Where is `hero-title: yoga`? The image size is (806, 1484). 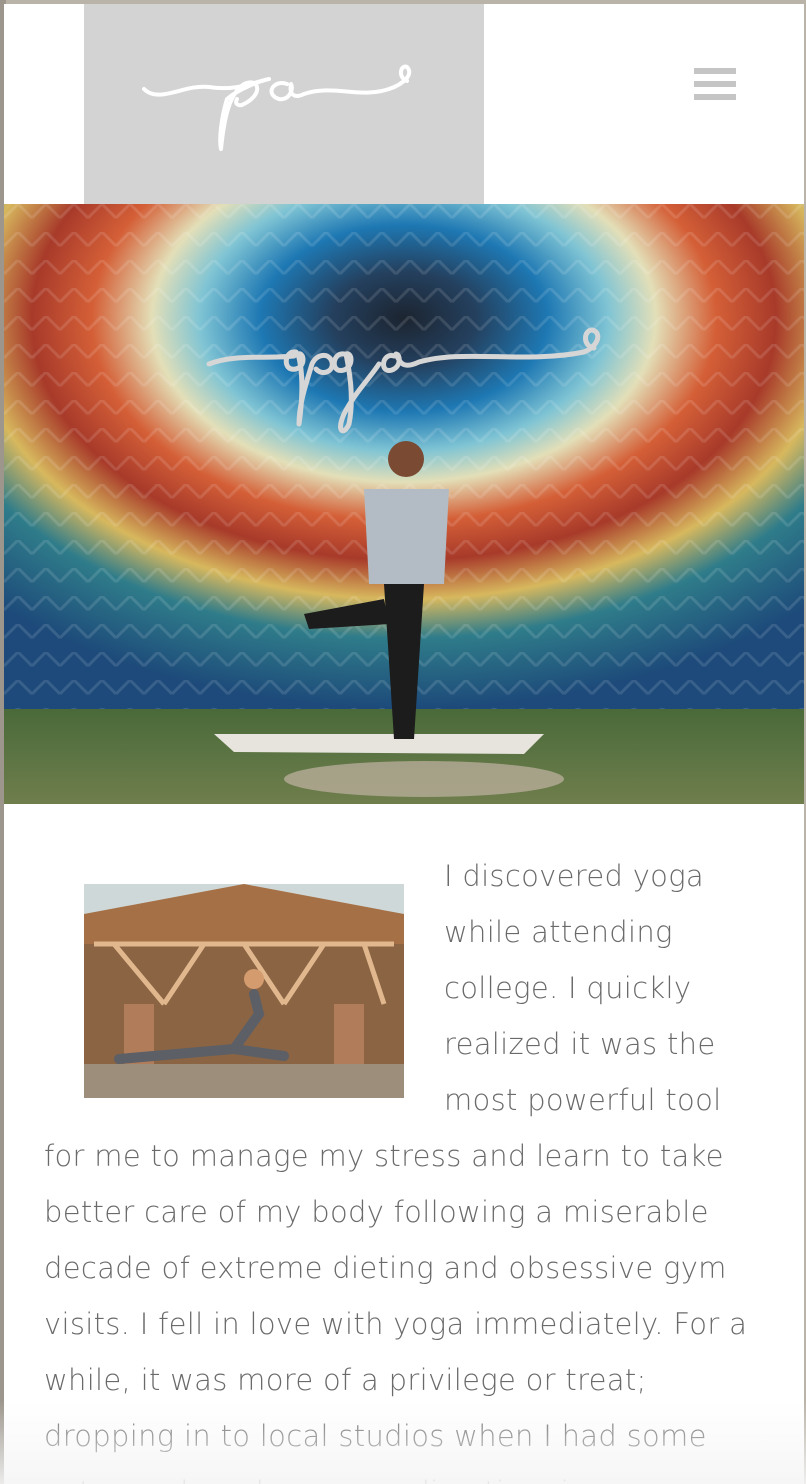 hero-title: yoga is located at coordinates (404, 391).